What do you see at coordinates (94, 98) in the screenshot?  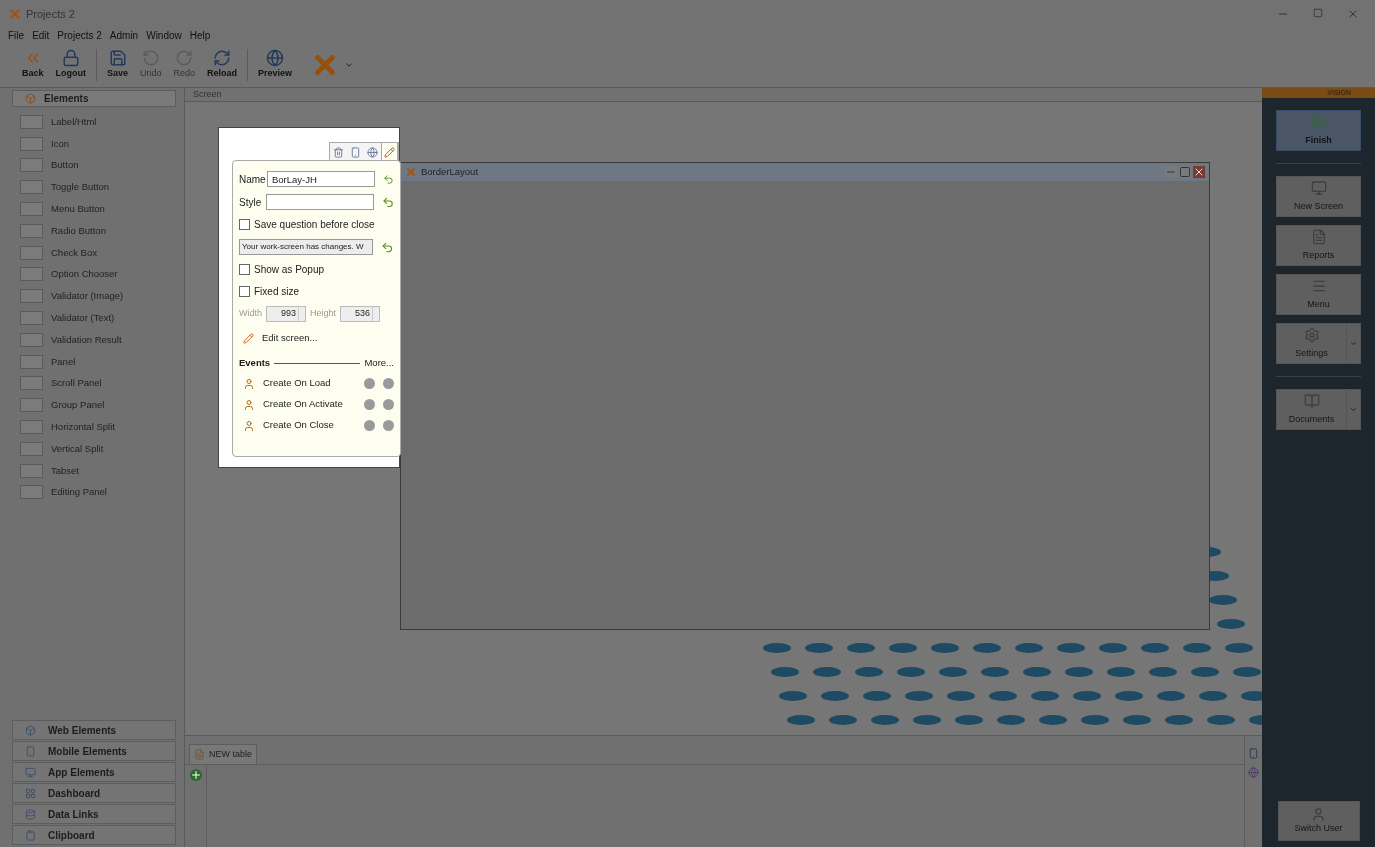 I see `panel-header: Elements` at bounding box center [94, 98].